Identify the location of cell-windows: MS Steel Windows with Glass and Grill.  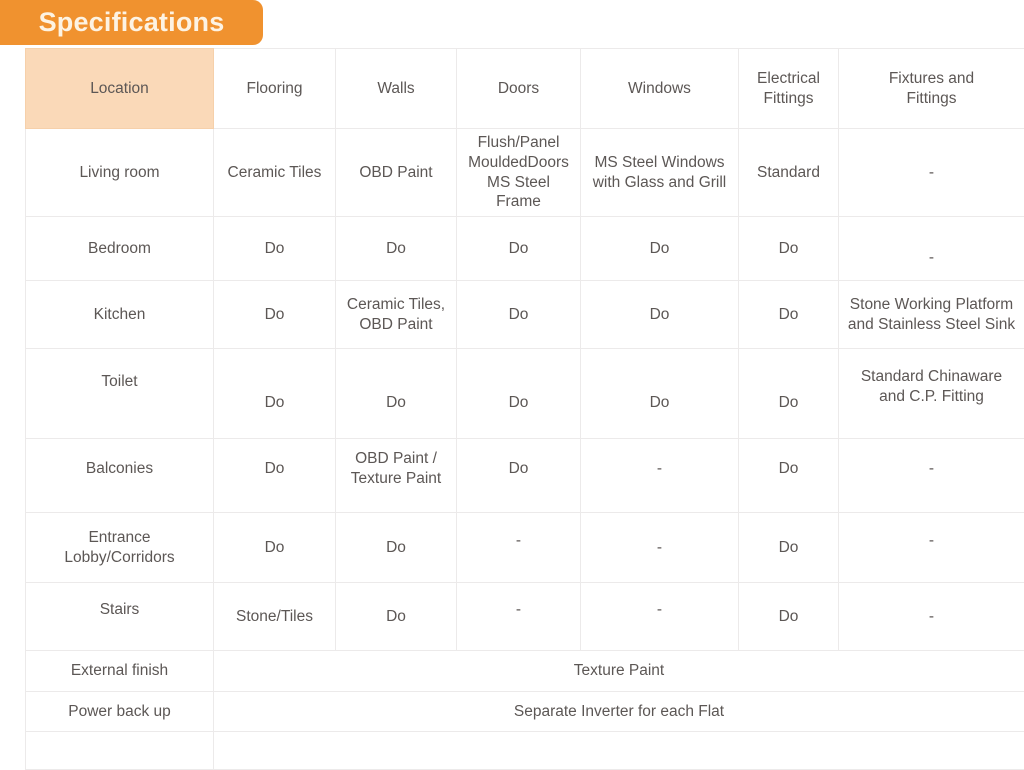
(660, 173).